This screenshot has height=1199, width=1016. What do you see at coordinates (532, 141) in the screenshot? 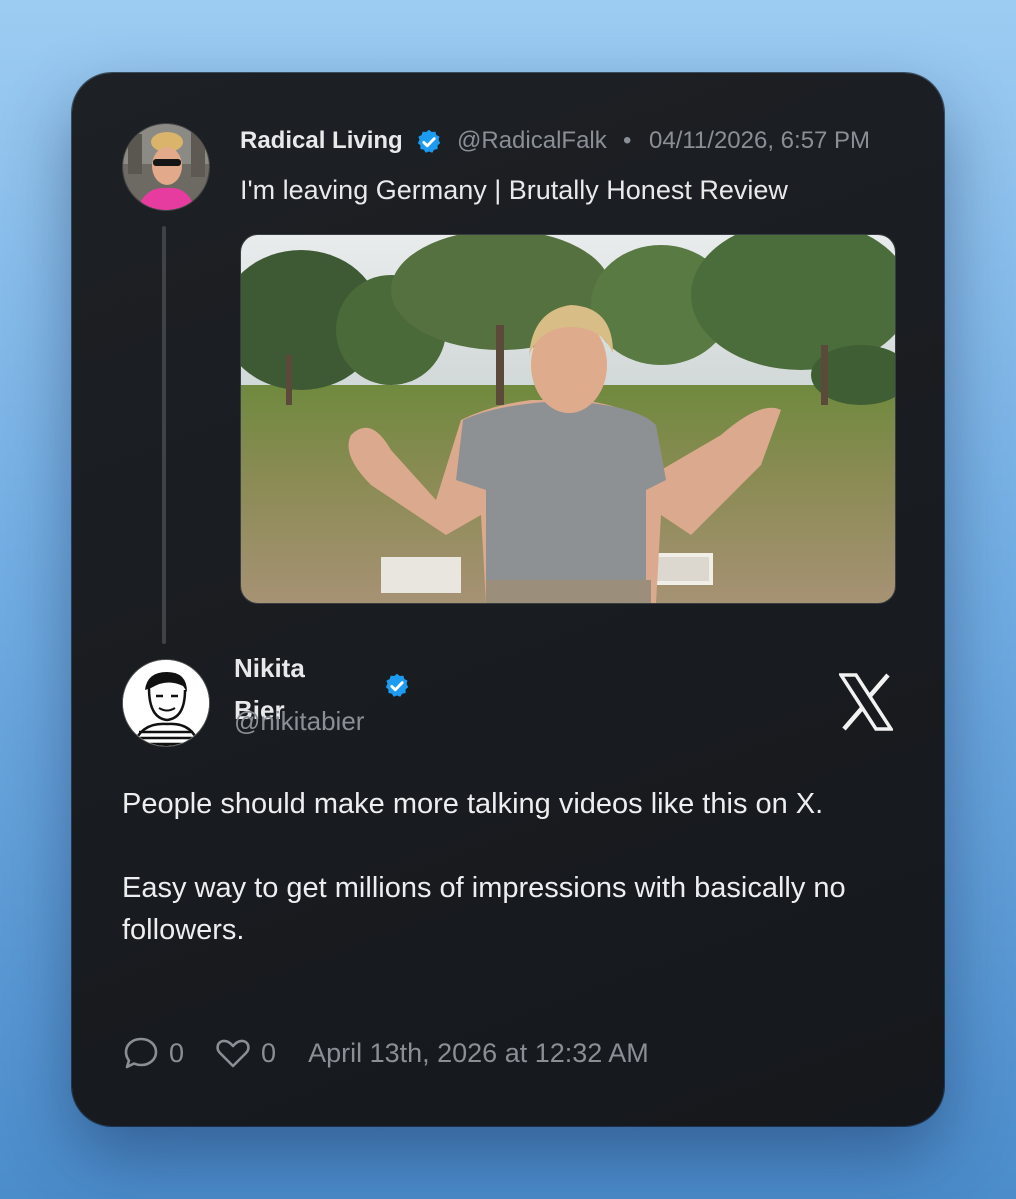
I see `quoted-author-handle: @RadicalFalk` at bounding box center [532, 141].